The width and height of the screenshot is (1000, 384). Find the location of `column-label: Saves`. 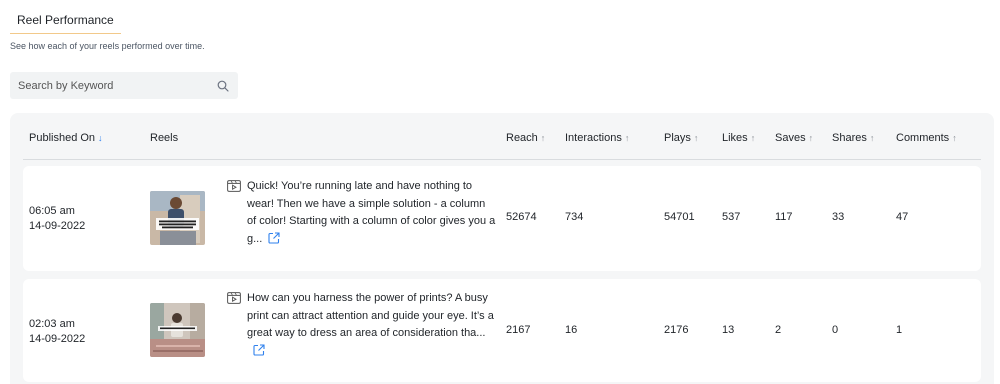

column-label: Saves is located at coordinates (790, 138).